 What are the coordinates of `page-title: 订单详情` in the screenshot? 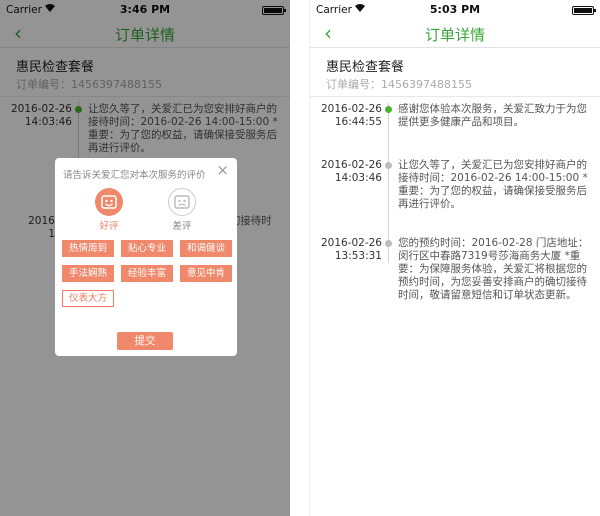 It's located at (454, 35).